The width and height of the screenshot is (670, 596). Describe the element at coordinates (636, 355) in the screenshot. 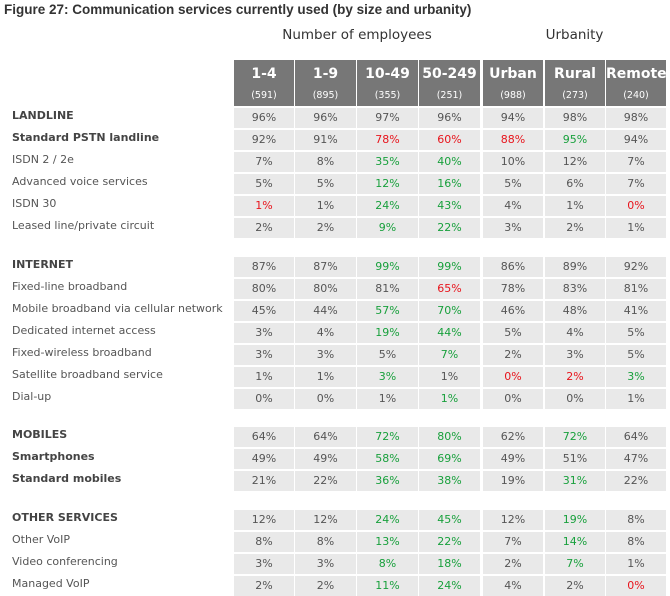

I see `cell-remote: 5%` at that location.